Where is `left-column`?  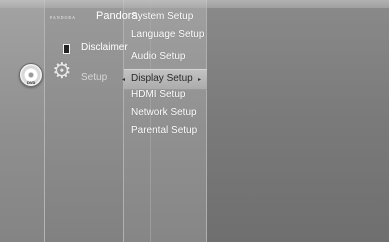 left-column is located at coordinates (22, 121).